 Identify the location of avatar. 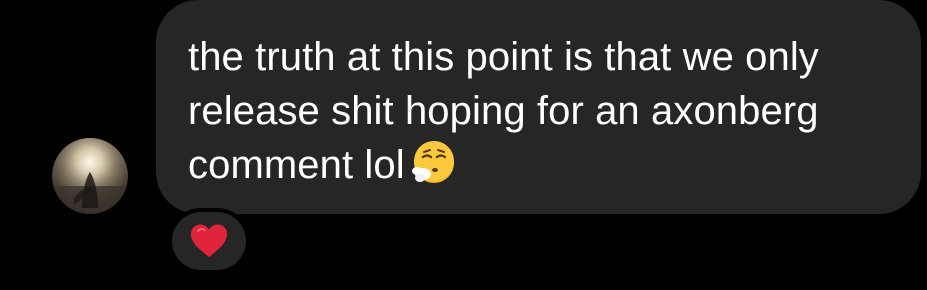
(90, 176).